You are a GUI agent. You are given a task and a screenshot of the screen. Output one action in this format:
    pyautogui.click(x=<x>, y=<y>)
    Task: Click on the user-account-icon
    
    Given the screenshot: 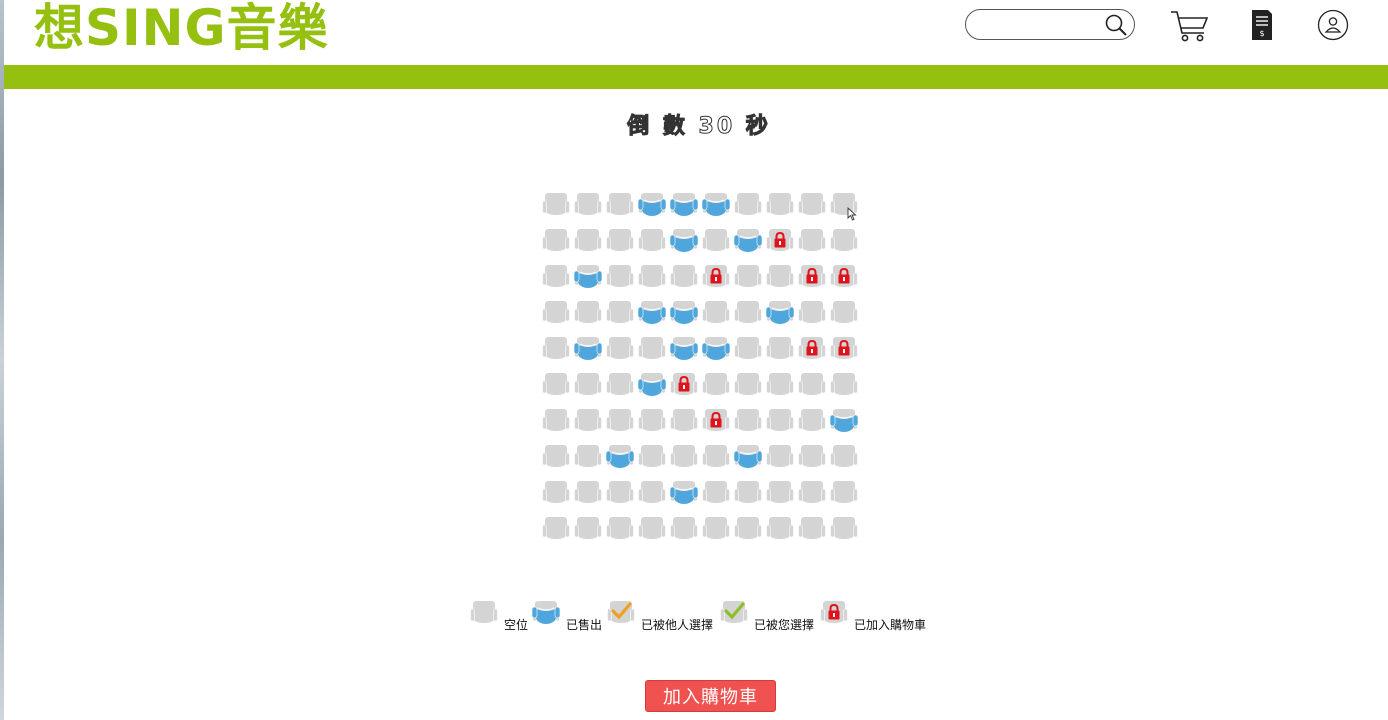 What is the action you would take?
    pyautogui.click(x=1333, y=25)
    